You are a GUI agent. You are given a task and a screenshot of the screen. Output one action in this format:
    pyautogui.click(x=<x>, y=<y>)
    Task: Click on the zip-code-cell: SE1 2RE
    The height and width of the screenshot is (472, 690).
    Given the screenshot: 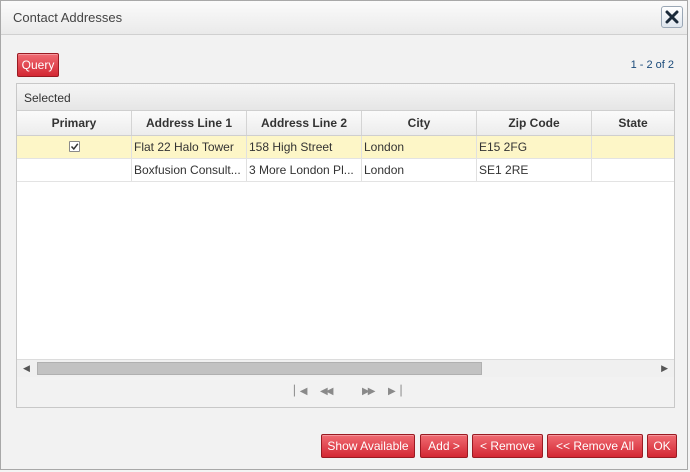 What is the action you would take?
    pyautogui.click(x=534, y=170)
    